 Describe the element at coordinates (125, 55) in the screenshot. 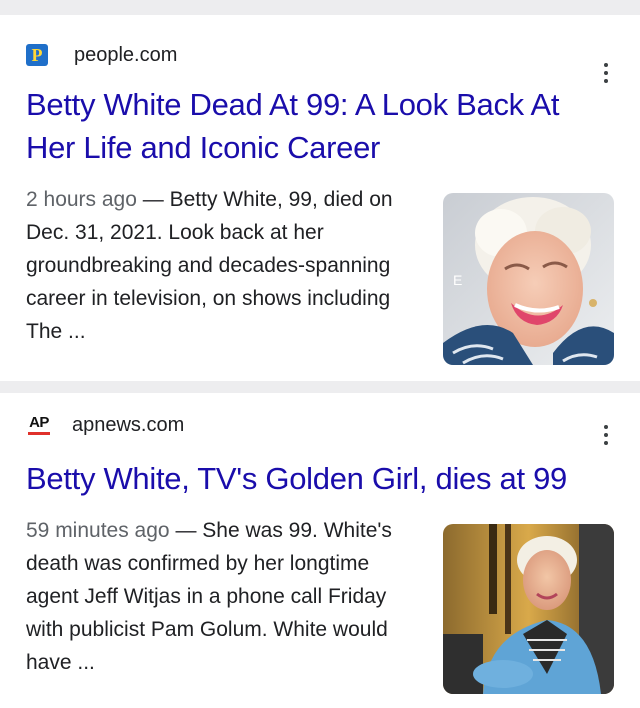

I see `result-source-name: people.com` at that location.